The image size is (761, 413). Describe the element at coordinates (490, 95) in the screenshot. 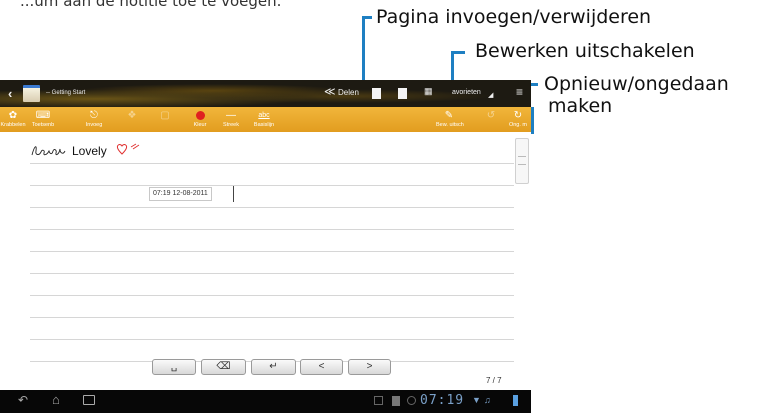

I see `dropdown-caret-icon: ◢` at that location.